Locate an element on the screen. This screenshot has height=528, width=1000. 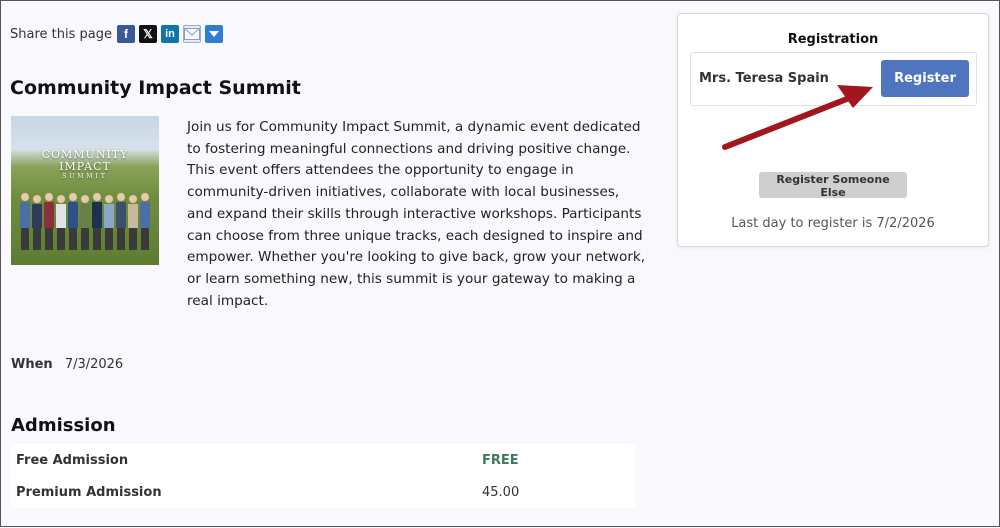
group-photo is located at coordinates (85, 221).